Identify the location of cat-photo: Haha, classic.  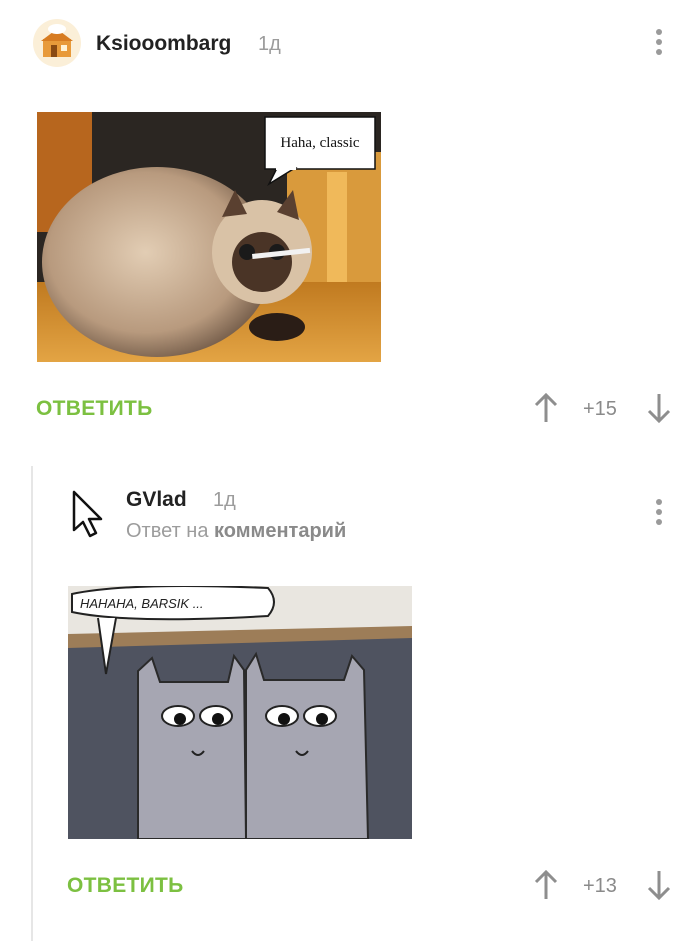
(209, 237).